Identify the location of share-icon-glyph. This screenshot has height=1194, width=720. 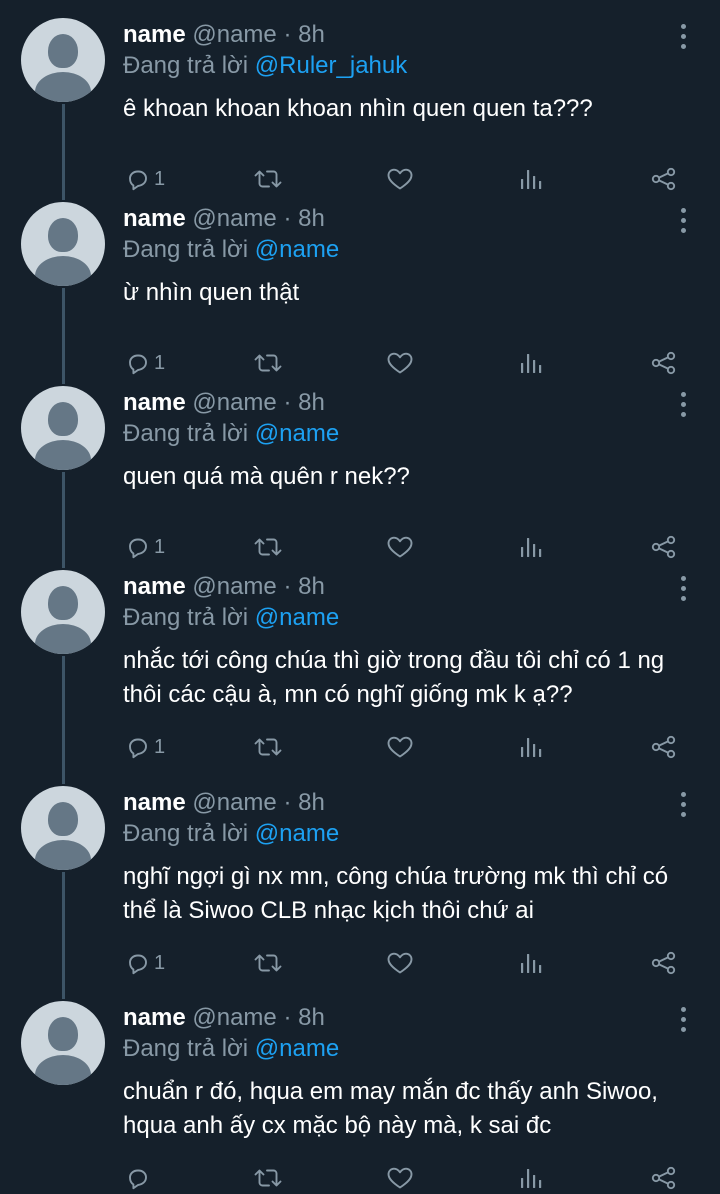
(663, 963).